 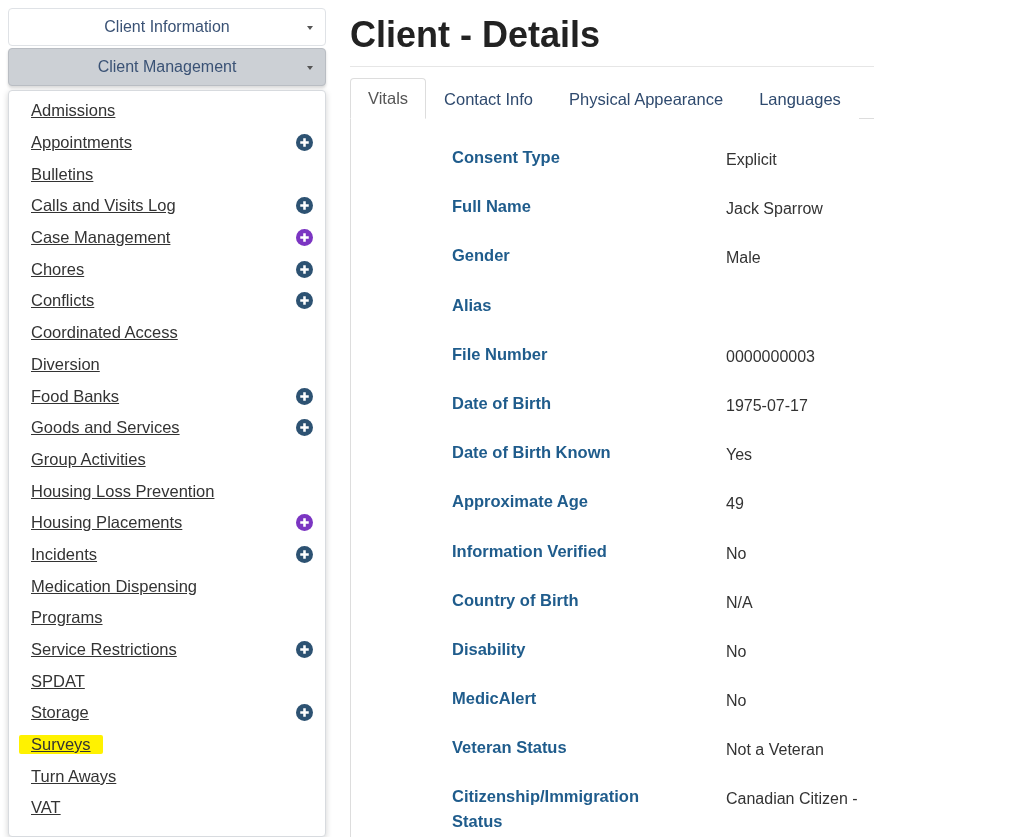 What do you see at coordinates (752, 160) in the screenshot?
I see `field-value: Explicit` at bounding box center [752, 160].